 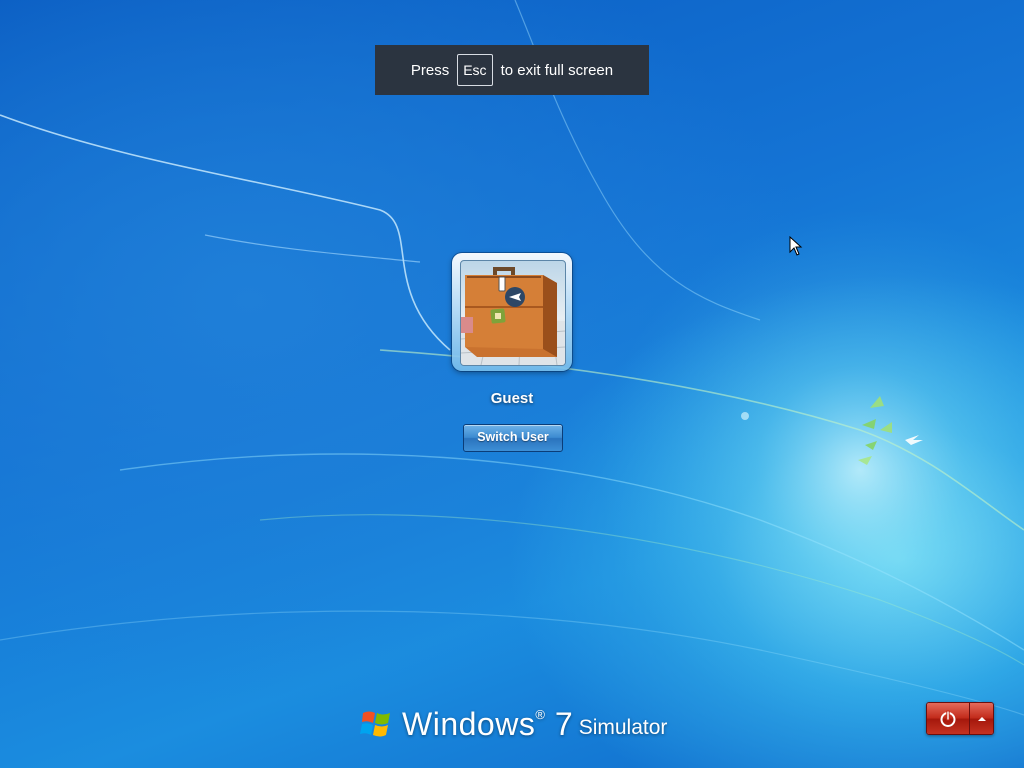 What do you see at coordinates (469, 723) in the screenshot?
I see `windows-wordmark: Windows` at bounding box center [469, 723].